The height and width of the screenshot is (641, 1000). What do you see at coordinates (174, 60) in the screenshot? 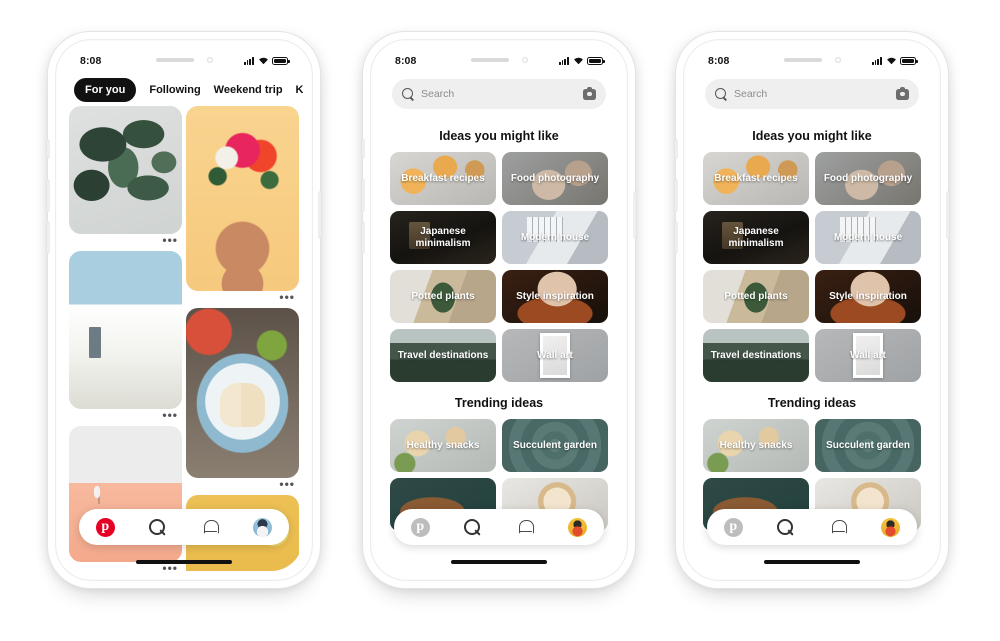
I see `speaker-grille` at bounding box center [174, 60].